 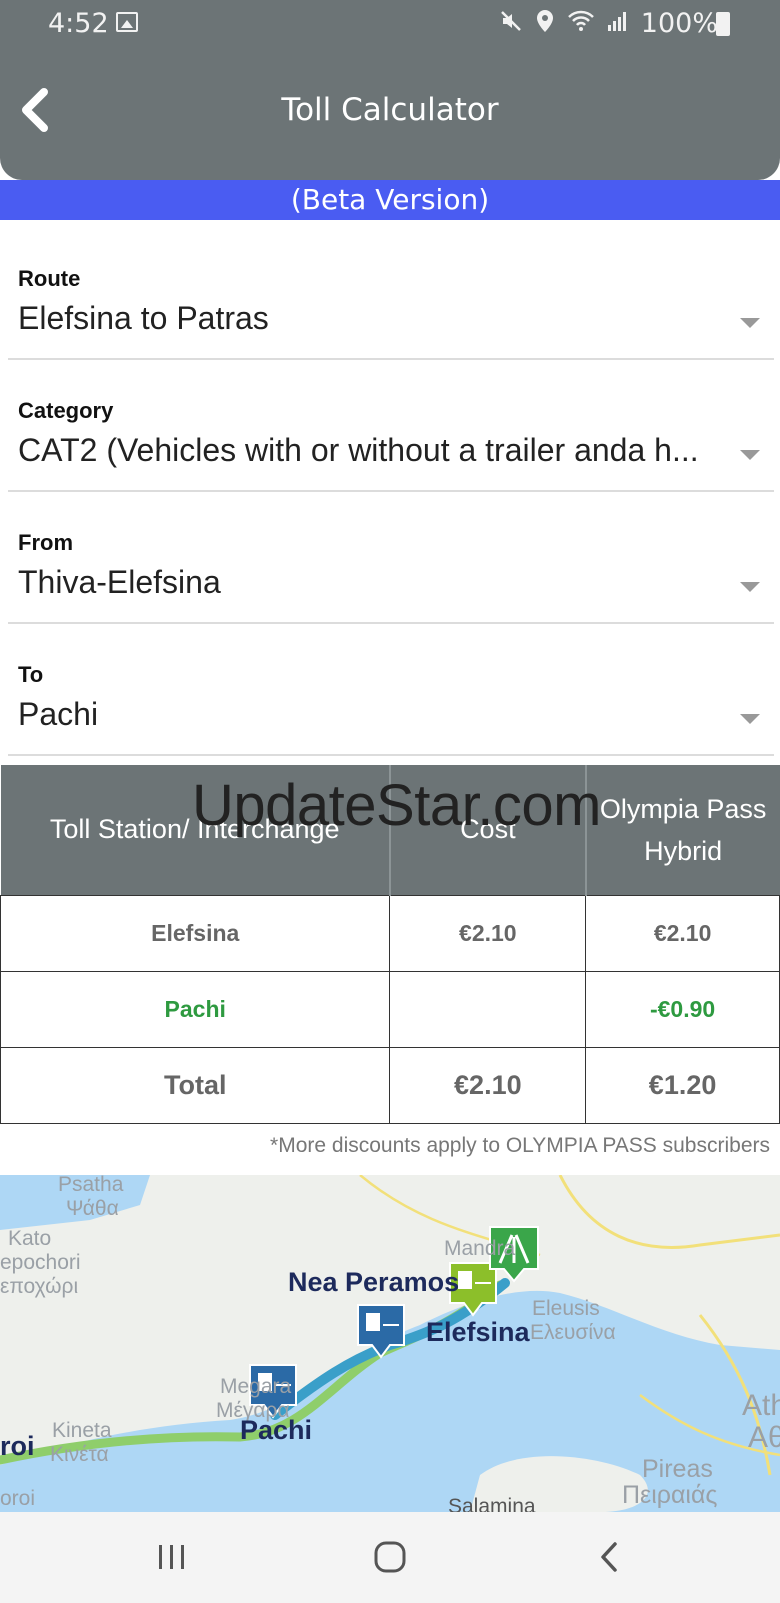 What do you see at coordinates (256, 1386) in the screenshot?
I see `map-label: Megara` at bounding box center [256, 1386].